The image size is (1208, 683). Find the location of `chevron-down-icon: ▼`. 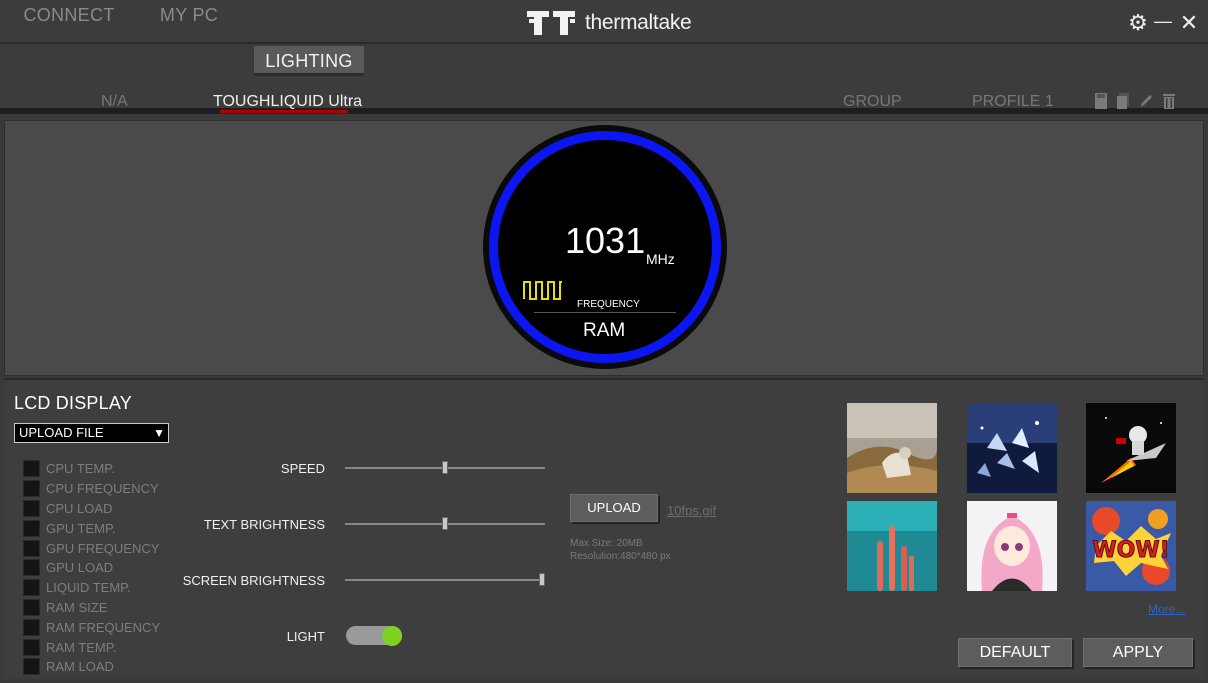

chevron-down-icon: ▼ is located at coordinates (159, 433).